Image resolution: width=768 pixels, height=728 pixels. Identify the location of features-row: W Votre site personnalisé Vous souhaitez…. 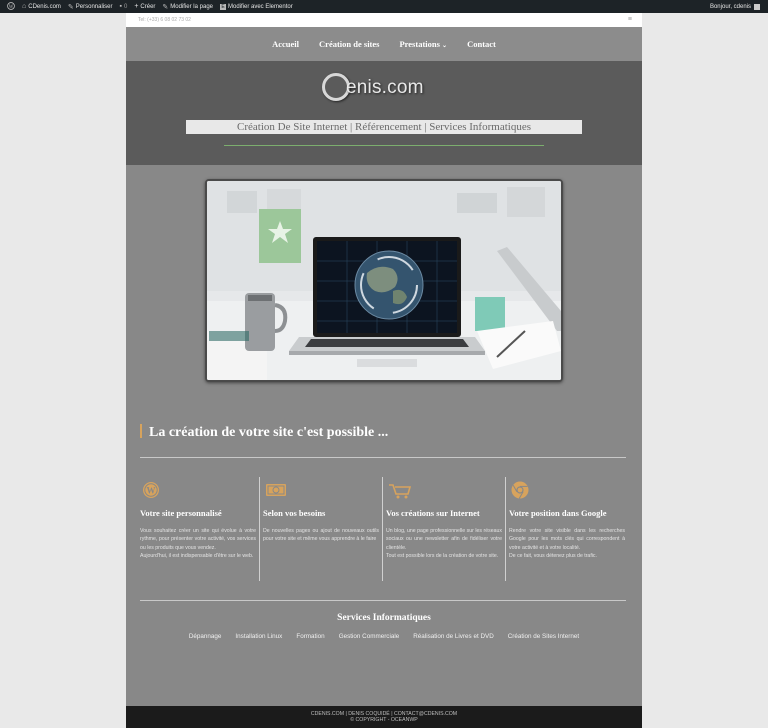
(383, 530).